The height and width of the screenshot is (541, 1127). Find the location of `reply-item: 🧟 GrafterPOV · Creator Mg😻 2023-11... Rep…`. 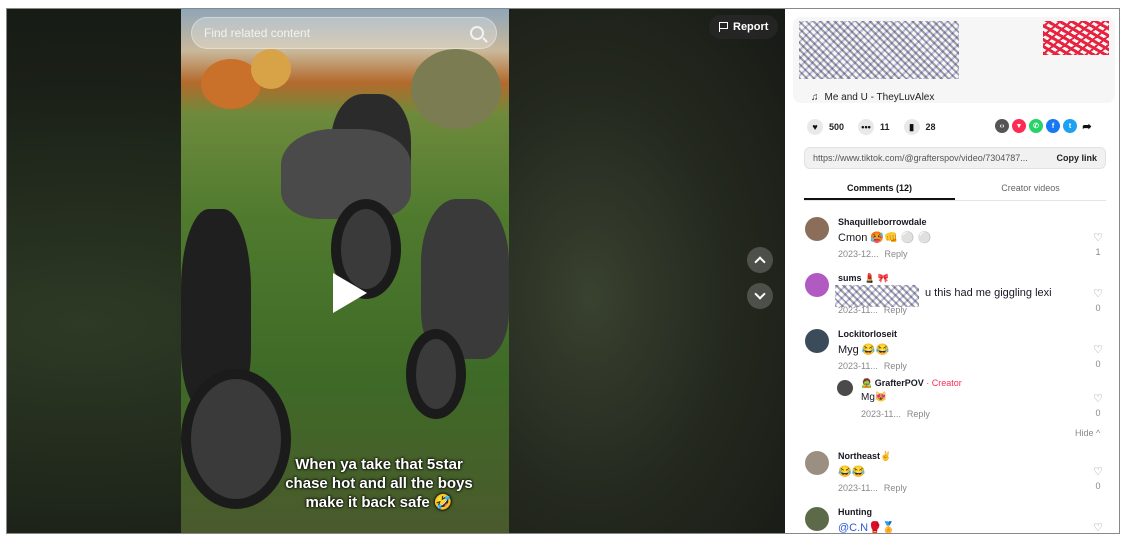

reply-item: 🧟 GrafterPOV · Creator Mg😻 2023-11... Rep… is located at coordinates (971, 403).